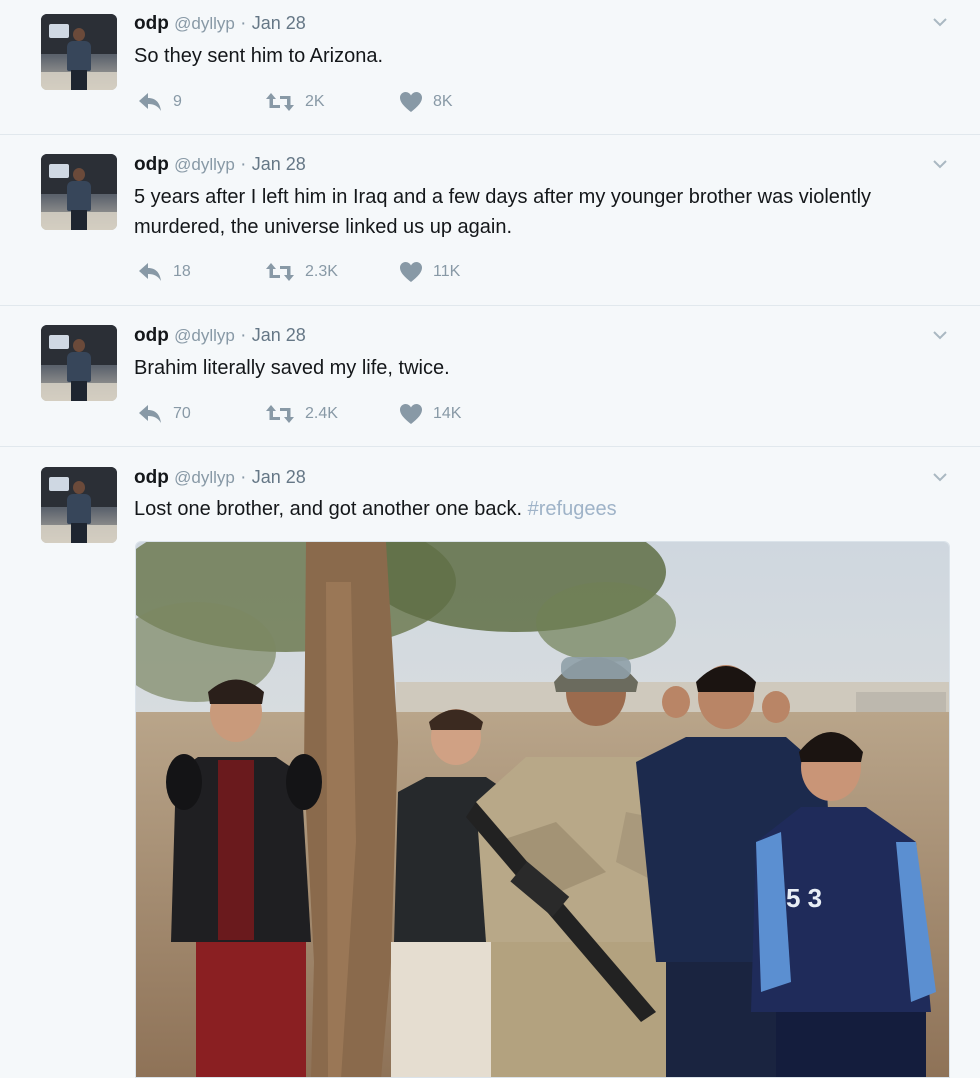  Describe the element at coordinates (430, 414) in the screenshot. I see `like-button: 14K` at that location.